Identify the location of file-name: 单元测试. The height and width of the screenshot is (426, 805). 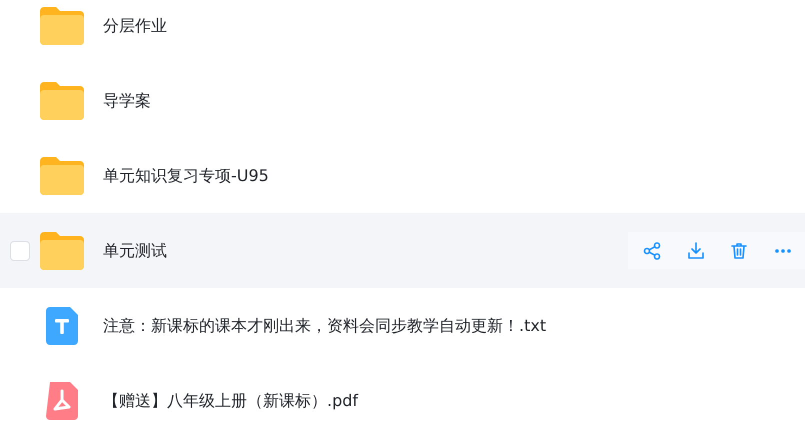
(135, 250).